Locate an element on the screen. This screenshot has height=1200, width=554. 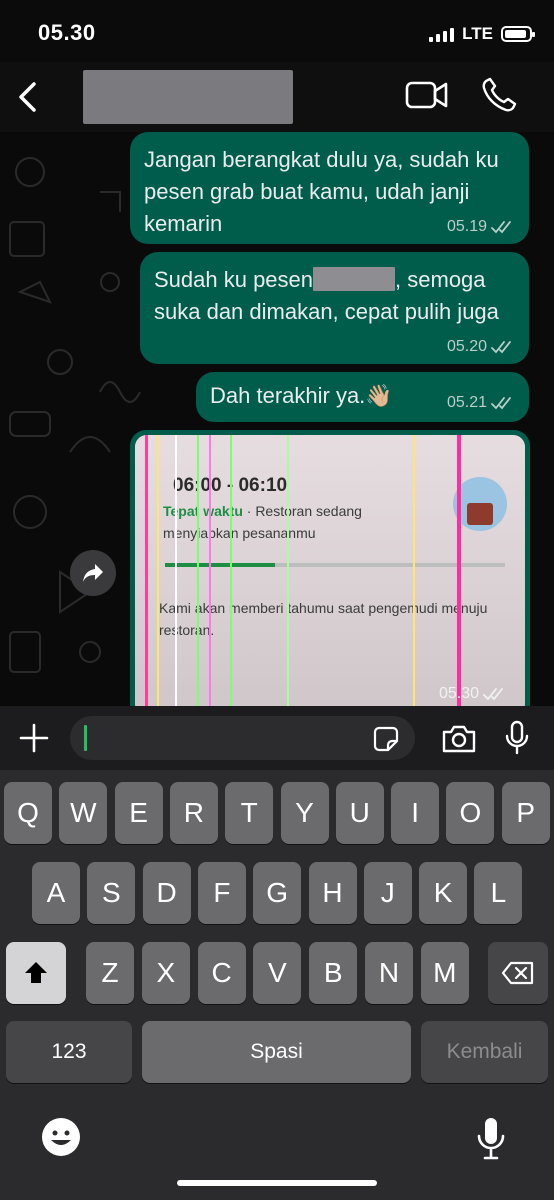
status-bar: 05.30 LTE is located at coordinates (277, 31).